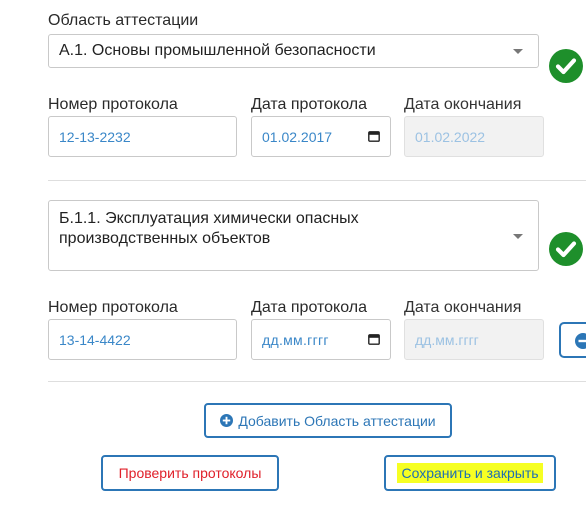 This screenshot has width=586, height=509. Describe the element at coordinates (450, 136) in the screenshot. I see `end-date-value-1: 01.02.2022` at that location.